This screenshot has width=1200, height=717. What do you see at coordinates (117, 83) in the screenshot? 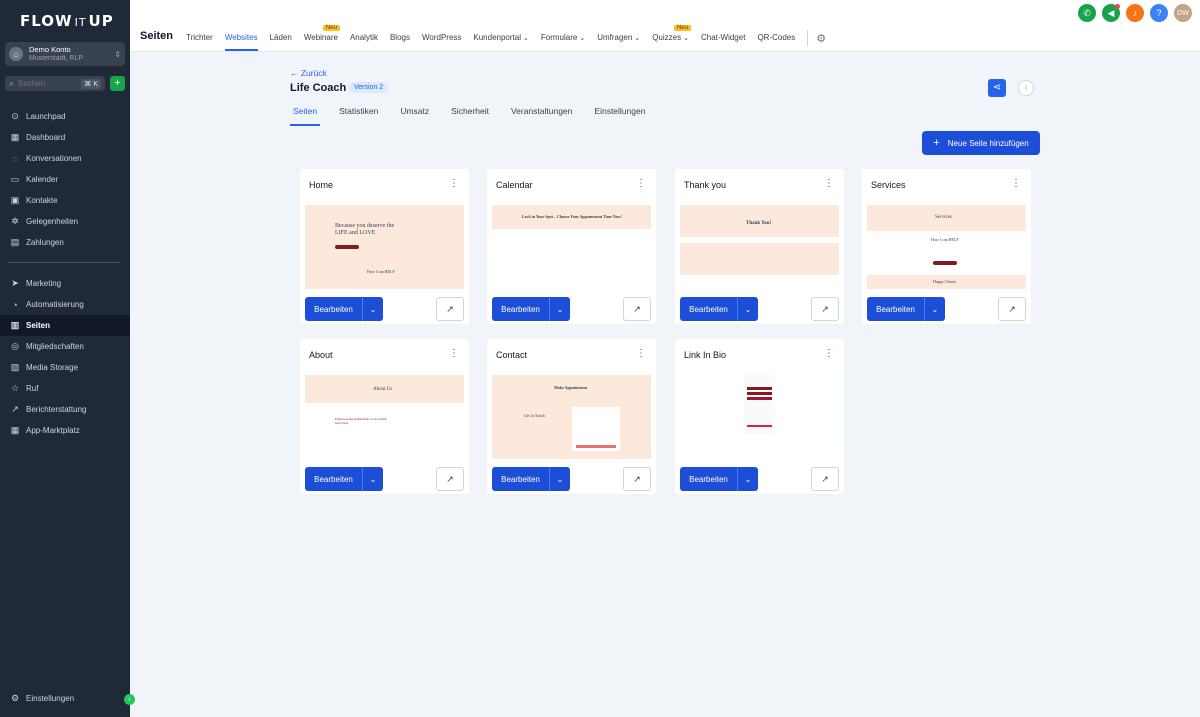
I see `quick-add-button: +` at bounding box center [117, 83].